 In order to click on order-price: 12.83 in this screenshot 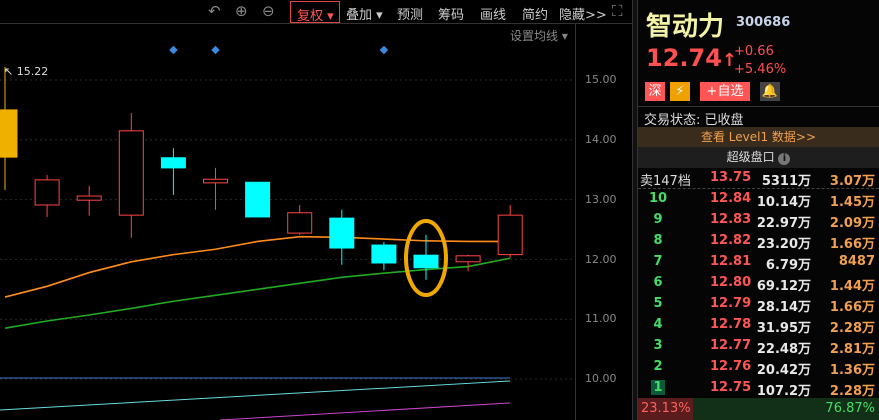, I will do `click(731, 219)`.